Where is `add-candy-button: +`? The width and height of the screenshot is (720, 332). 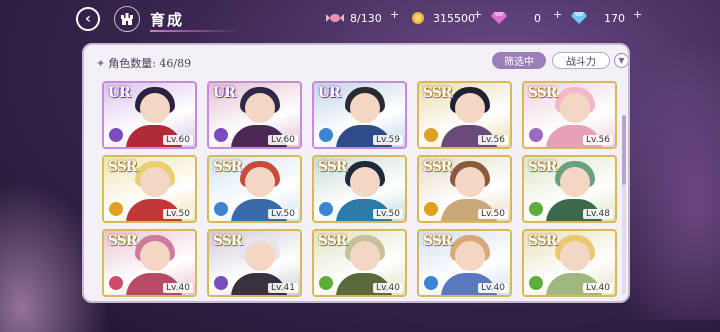
add-candy-button: + is located at coordinates (394, 14).